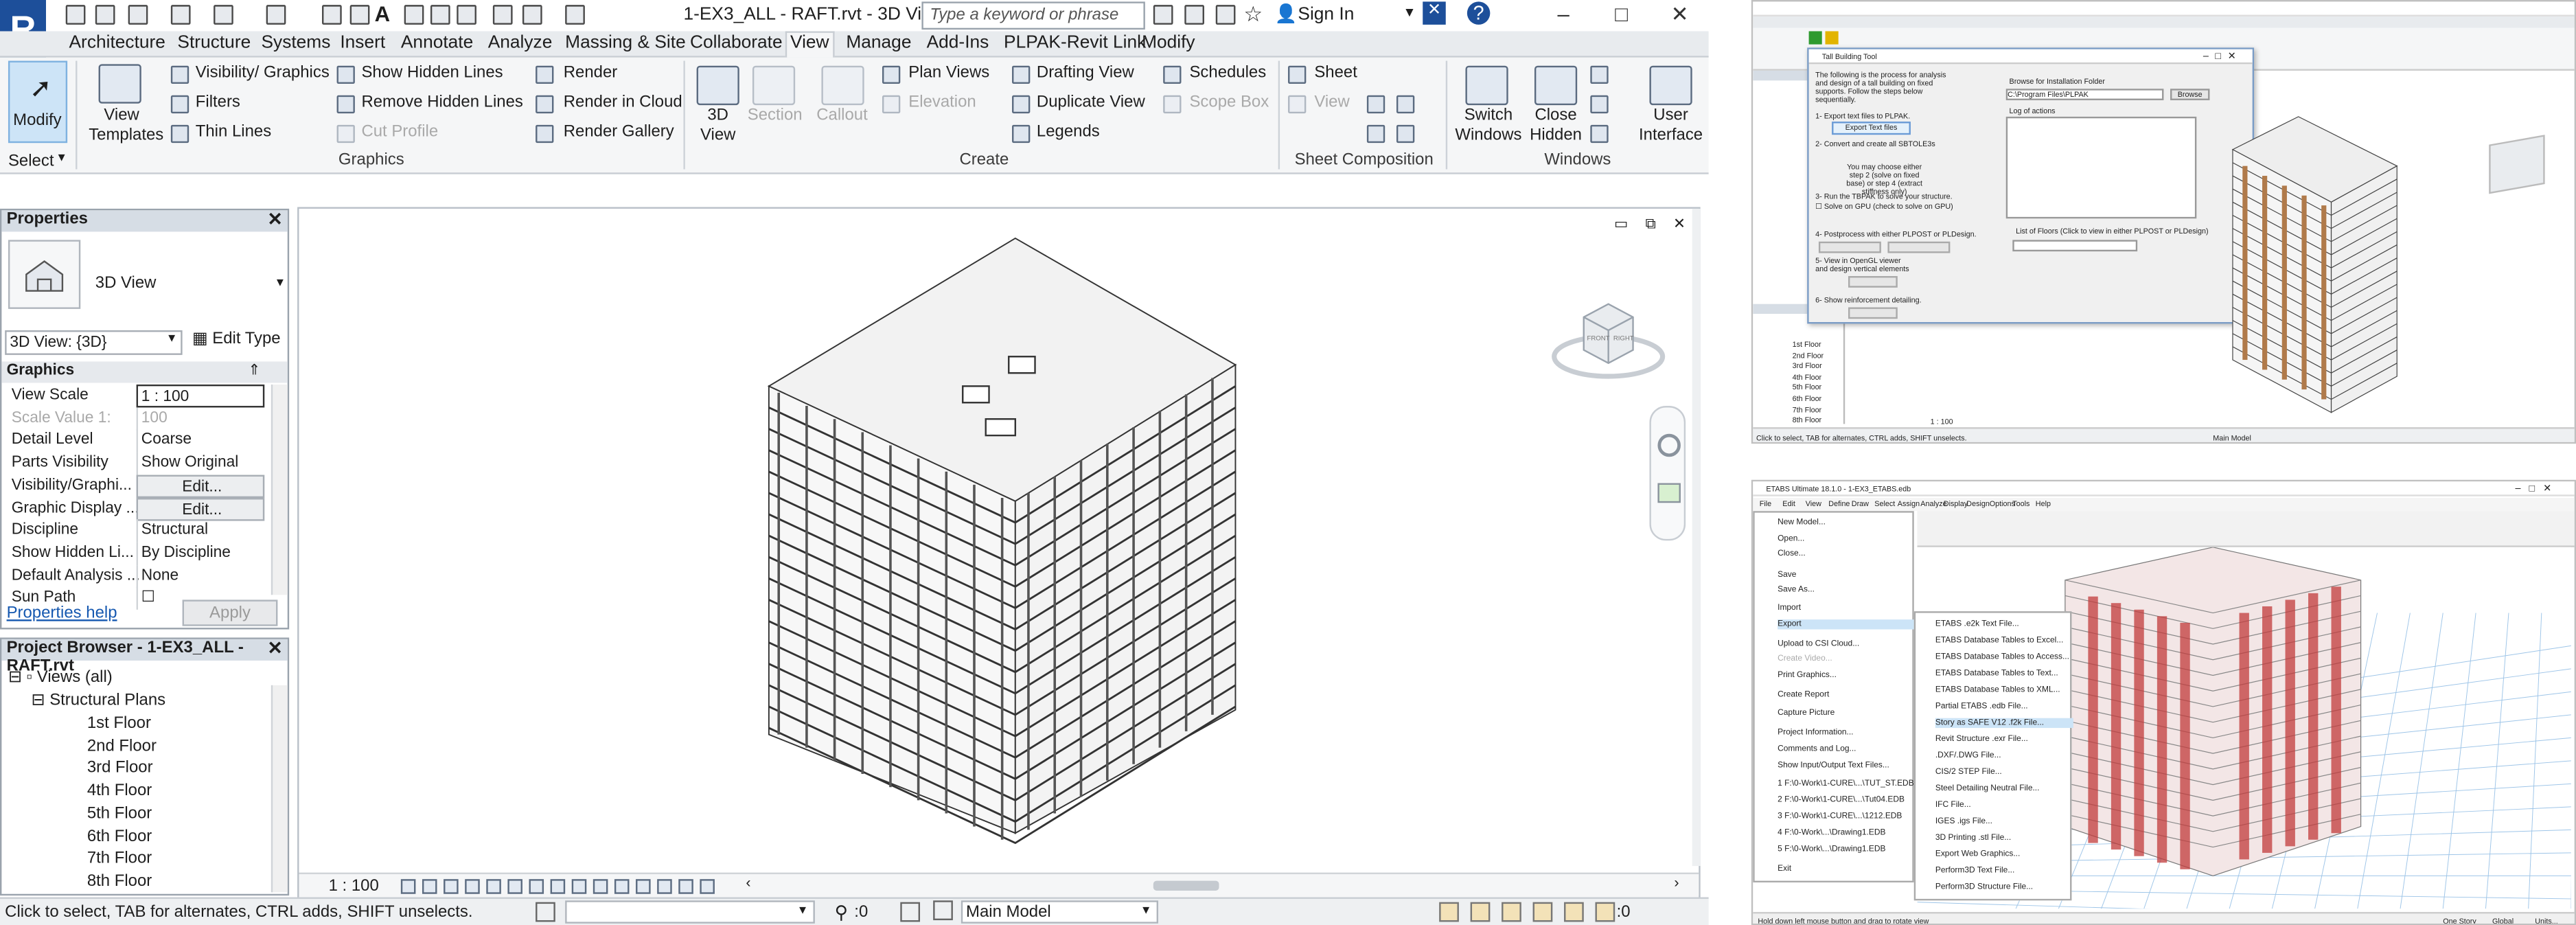  What do you see at coordinates (2222, 56) in the screenshot?
I see `dialog-window-controls: –□✕` at bounding box center [2222, 56].